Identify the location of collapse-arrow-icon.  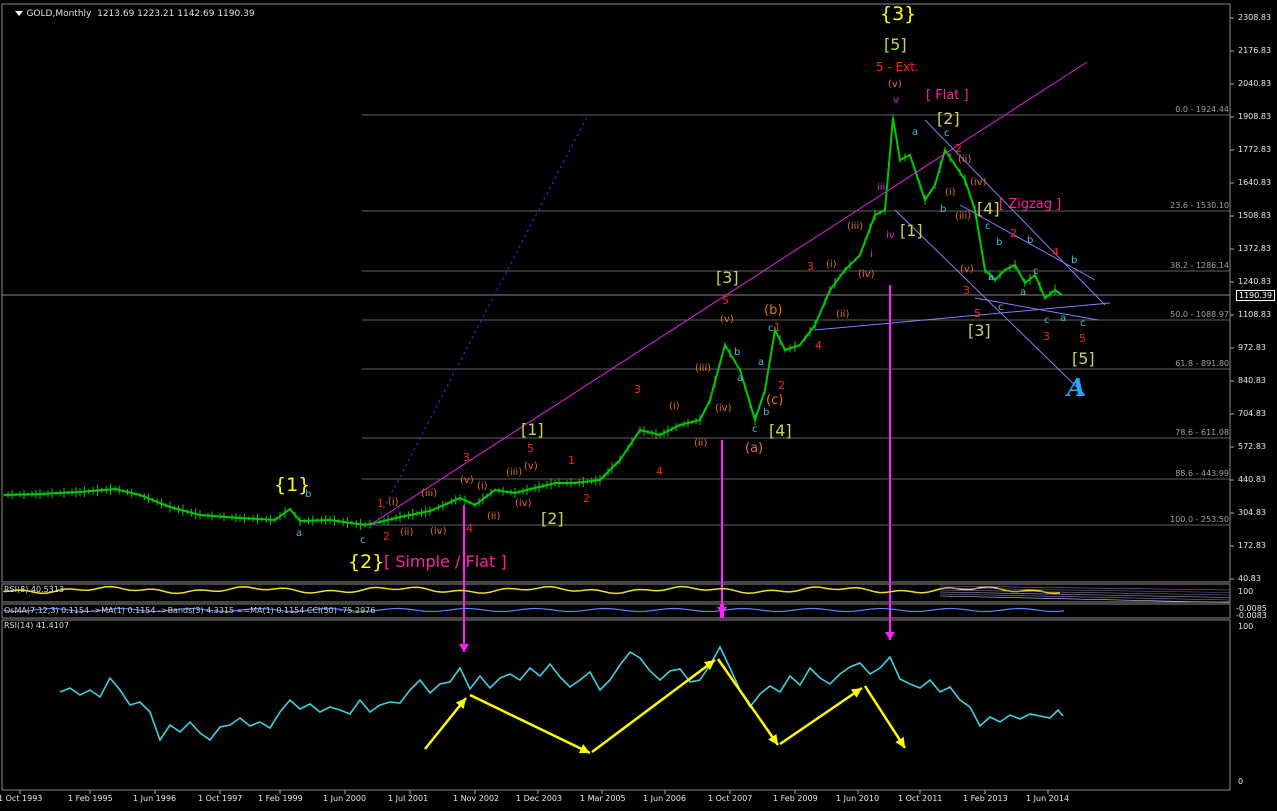
(19, 13).